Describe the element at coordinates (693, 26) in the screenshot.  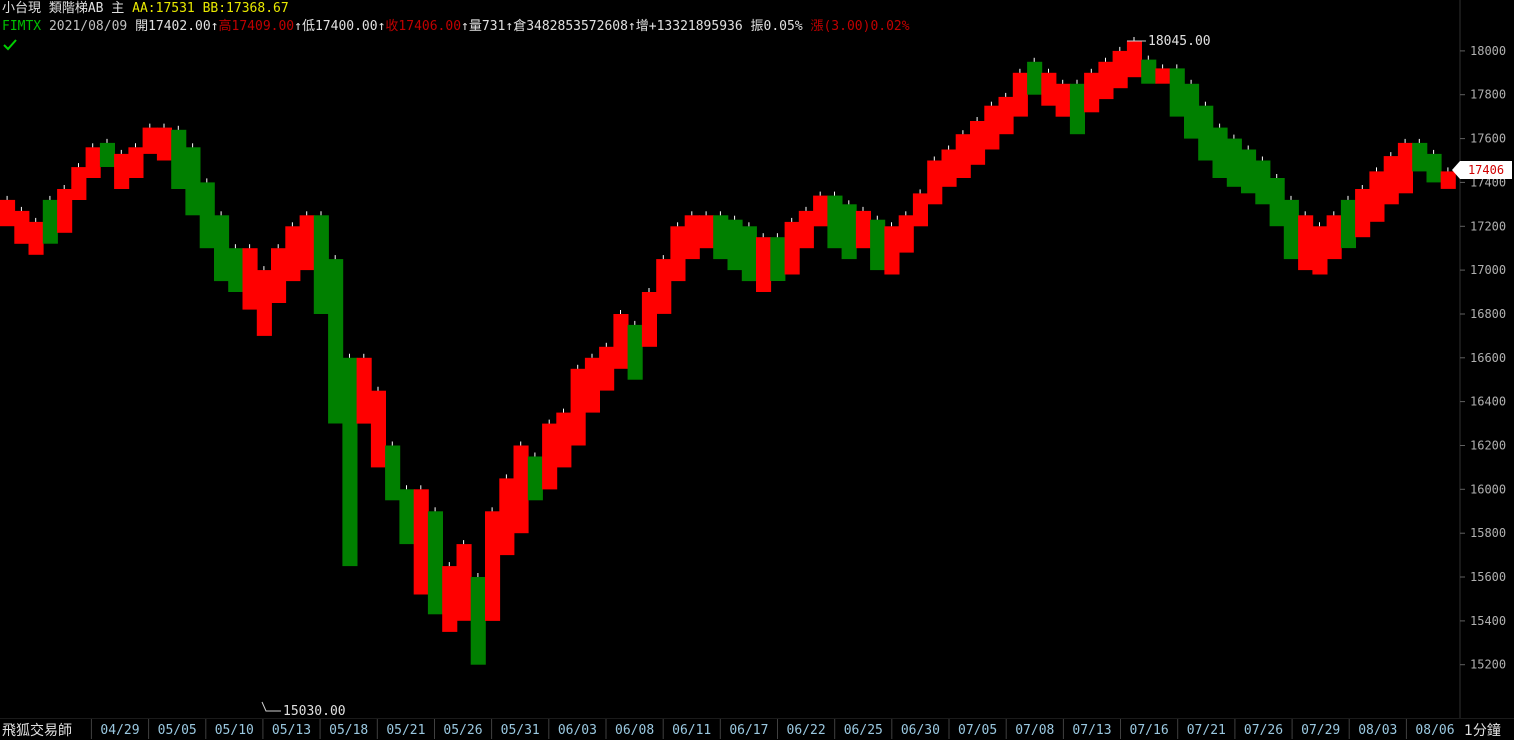
I see `quote-segment: 增+13321895936` at that location.